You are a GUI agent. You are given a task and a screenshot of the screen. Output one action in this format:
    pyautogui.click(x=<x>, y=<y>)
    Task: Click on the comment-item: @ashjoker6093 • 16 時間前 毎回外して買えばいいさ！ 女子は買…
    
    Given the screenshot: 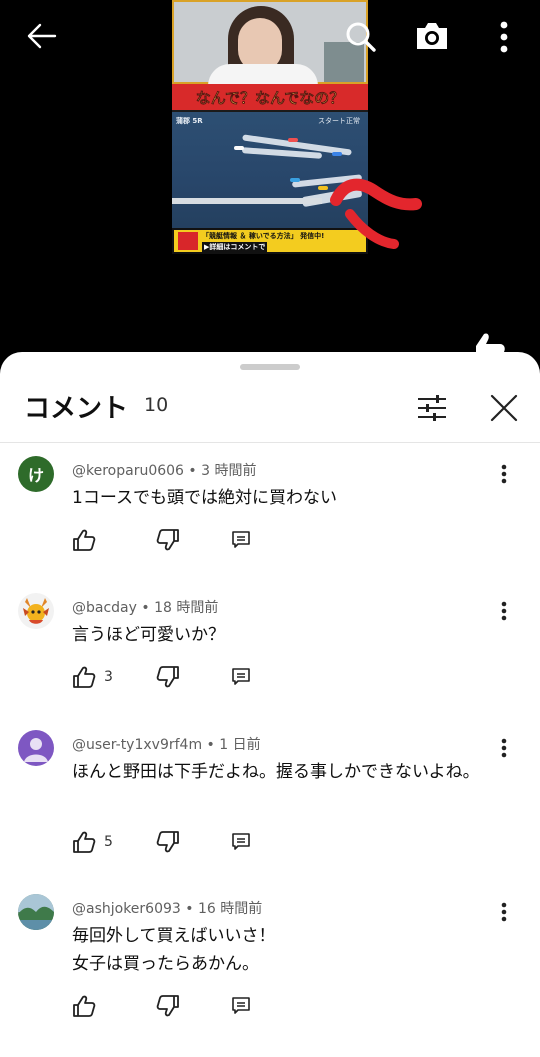 What is the action you would take?
    pyautogui.click(x=270, y=959)
    